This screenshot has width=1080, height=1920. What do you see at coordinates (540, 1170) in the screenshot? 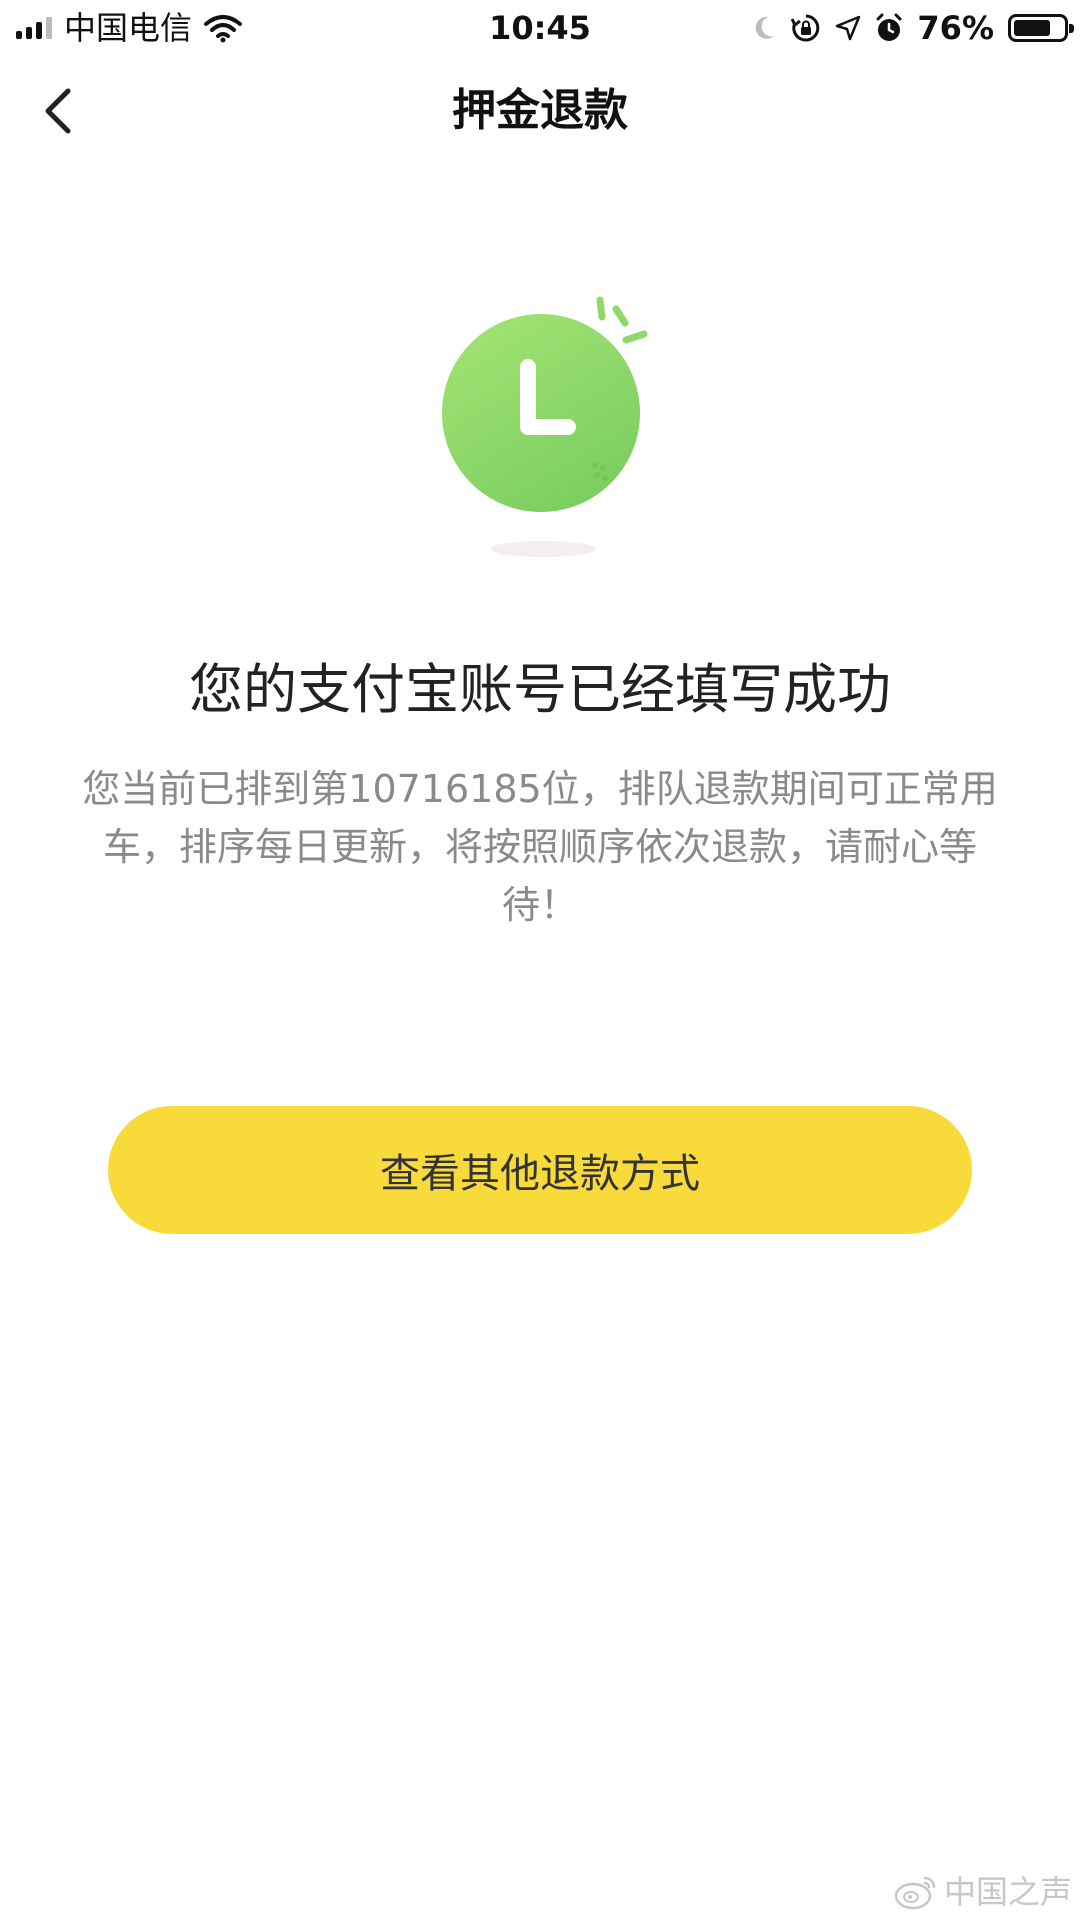
I see `other-refund-methods-button: 查看其他退款方式` at bounding box center [540, 1170].